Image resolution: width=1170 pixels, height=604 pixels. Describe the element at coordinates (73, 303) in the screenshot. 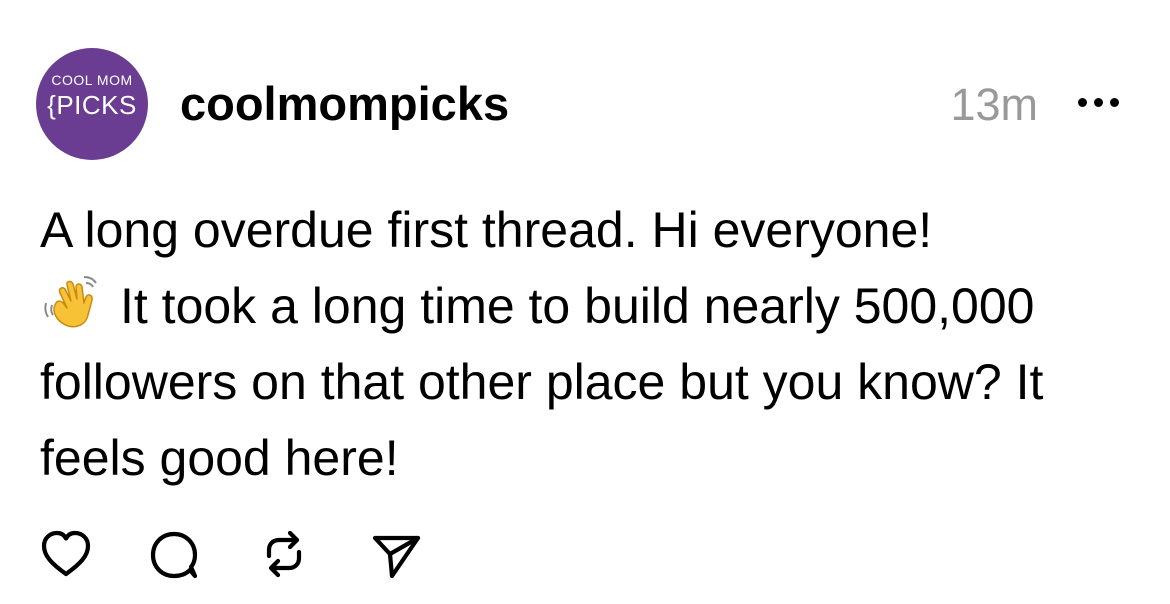

I see `waving-hand-emoji` at that location.